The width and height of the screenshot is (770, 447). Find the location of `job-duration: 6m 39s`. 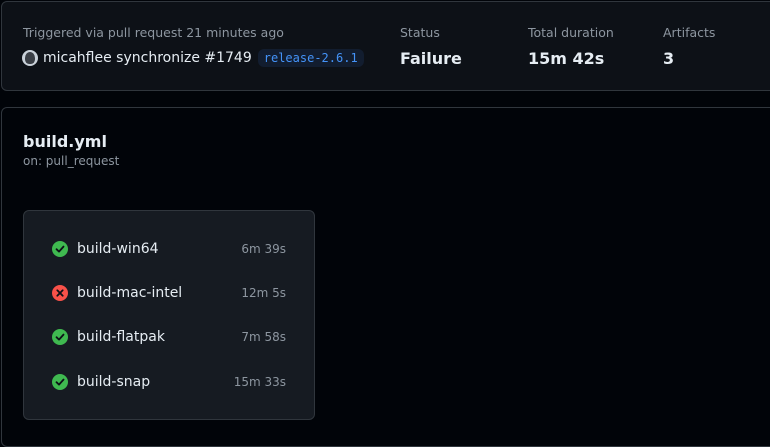

job-duration: 6m 39s is located at coordinates (263, 249).